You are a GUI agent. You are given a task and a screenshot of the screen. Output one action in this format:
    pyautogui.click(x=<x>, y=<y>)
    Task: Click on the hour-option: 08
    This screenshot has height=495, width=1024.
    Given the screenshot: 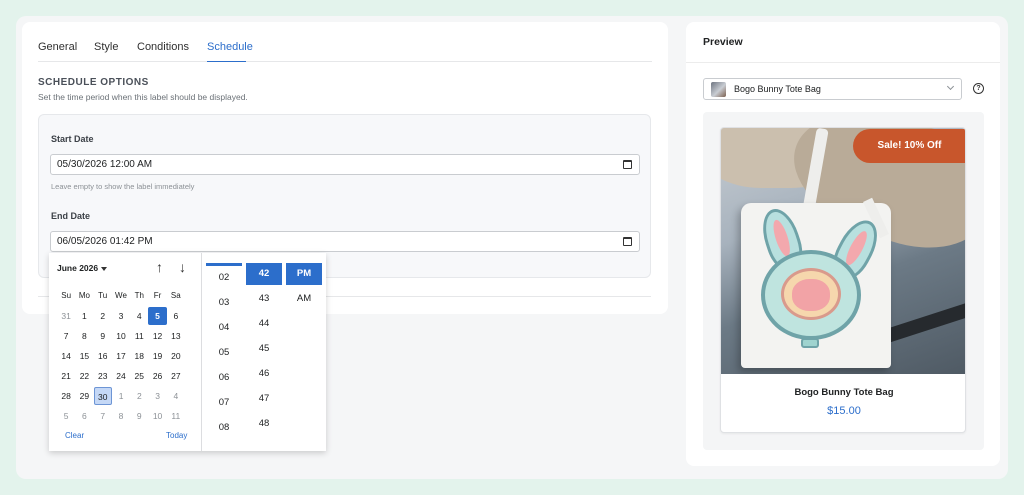 What is the action you would take?
    pyautogui.click(x=224, y=428)
    